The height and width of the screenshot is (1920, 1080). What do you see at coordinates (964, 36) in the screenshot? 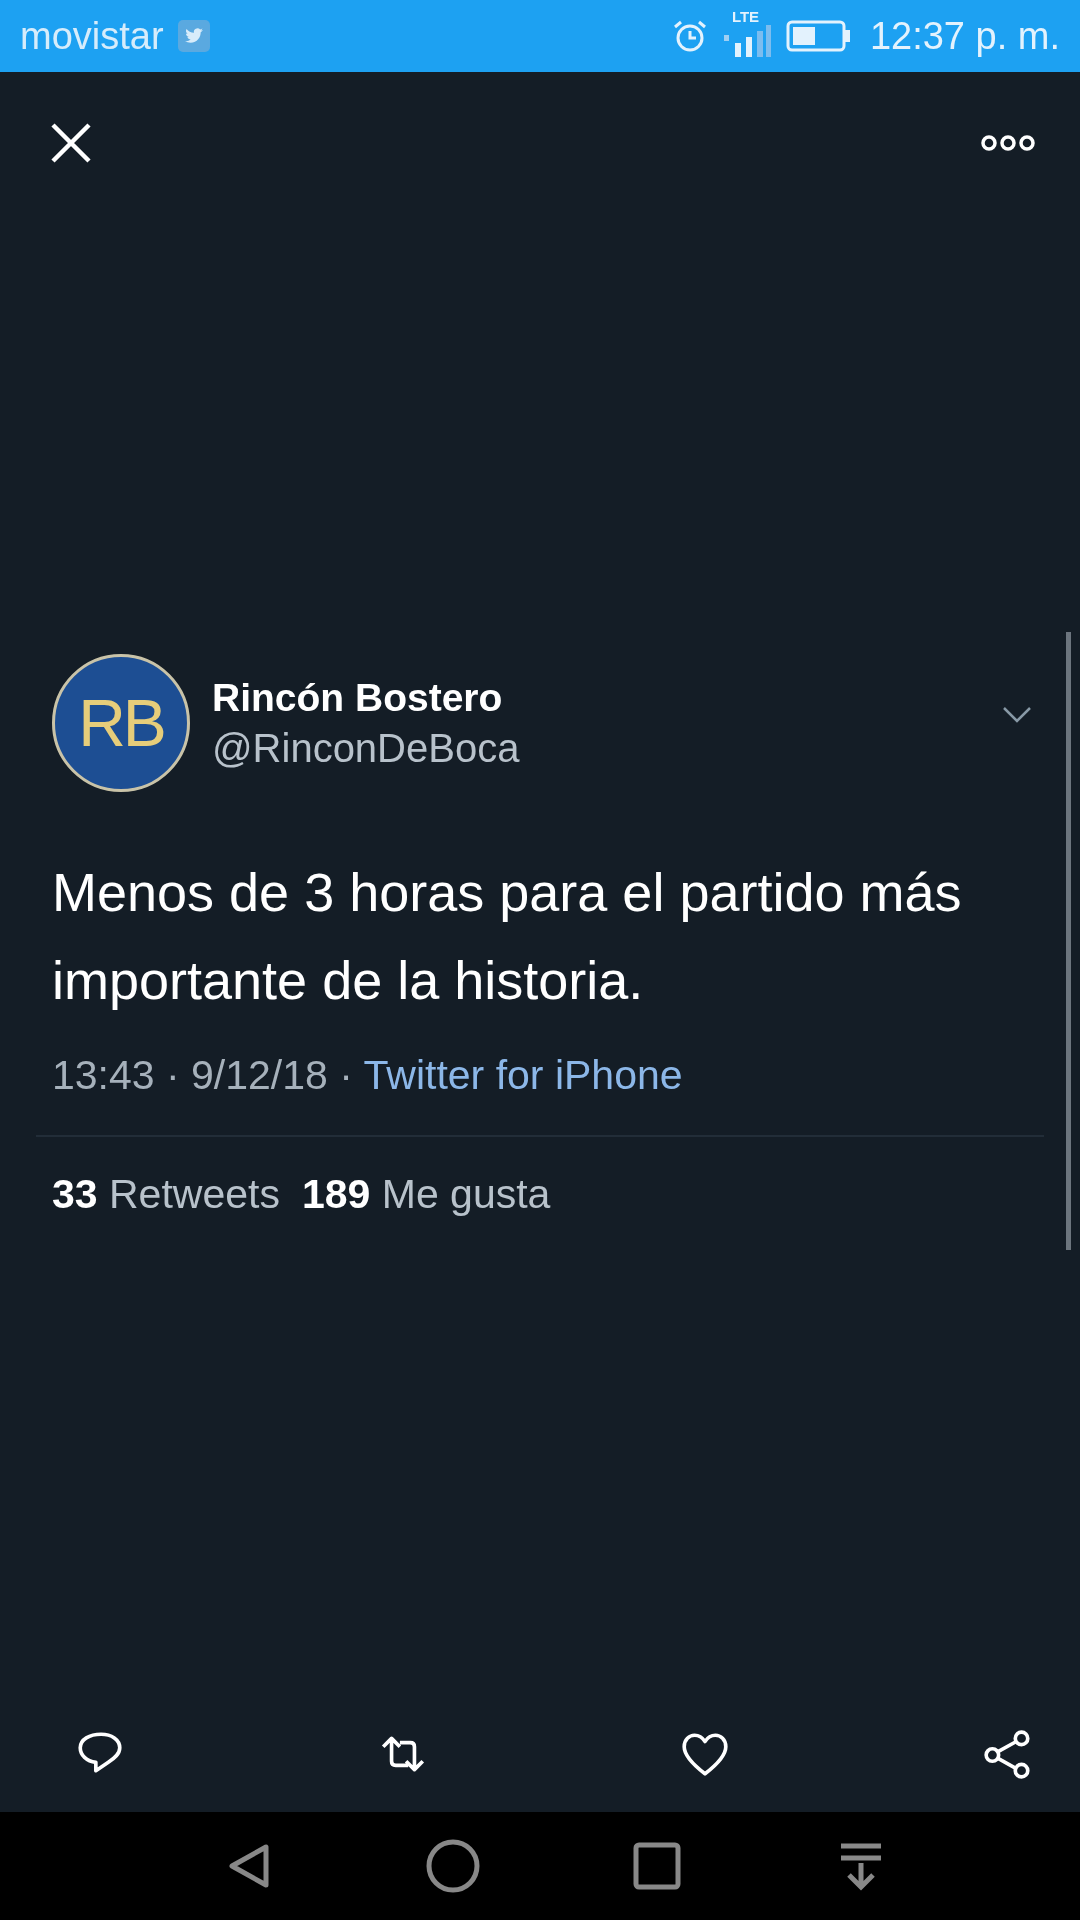
I see `clock-time: 12:37 p. m.` at bounding box center [964, 36].